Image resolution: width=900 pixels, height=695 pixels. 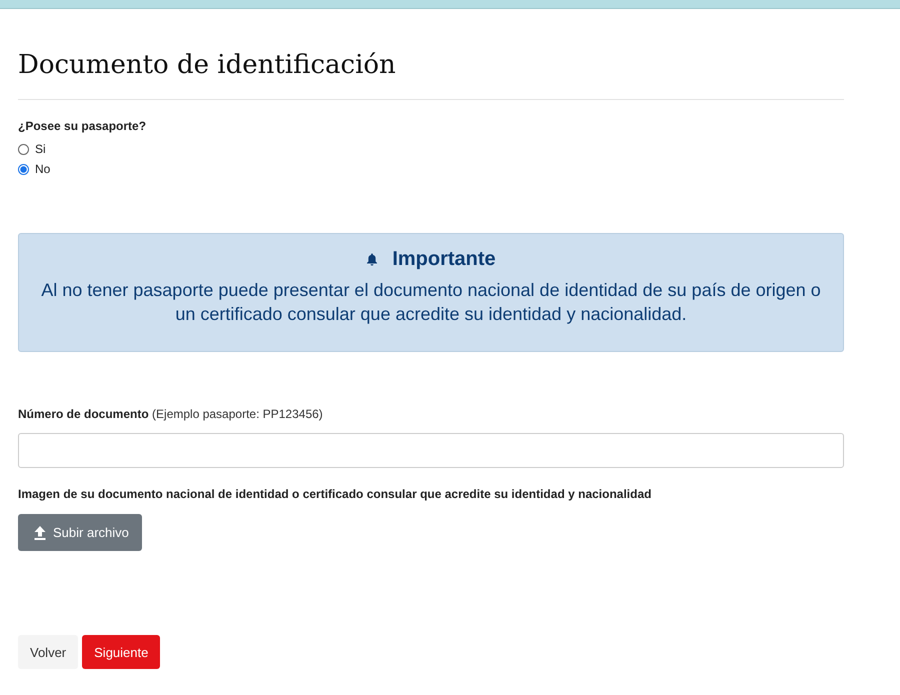 What do you see at coordinates (207, 65) in the screenshot?
I see `page-title: Documento de identificación` at bounding box center [207, 65].